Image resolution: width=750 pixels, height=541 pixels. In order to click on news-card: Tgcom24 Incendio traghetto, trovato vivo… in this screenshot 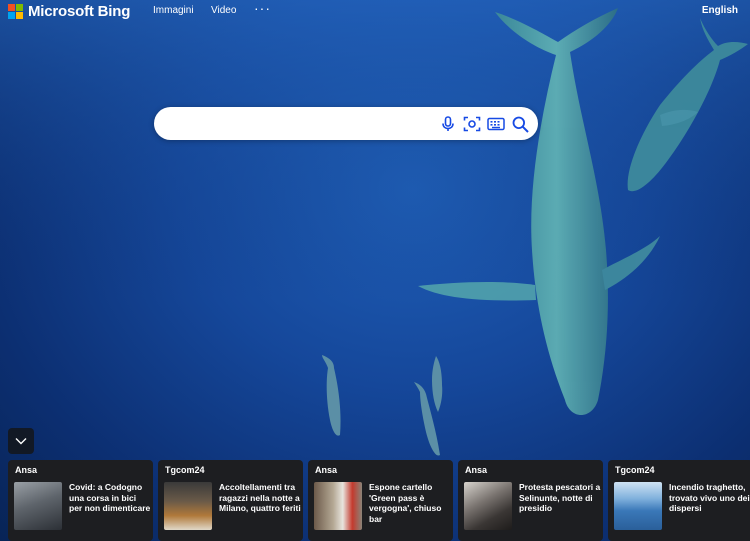, I will do `click(679, 500)`.